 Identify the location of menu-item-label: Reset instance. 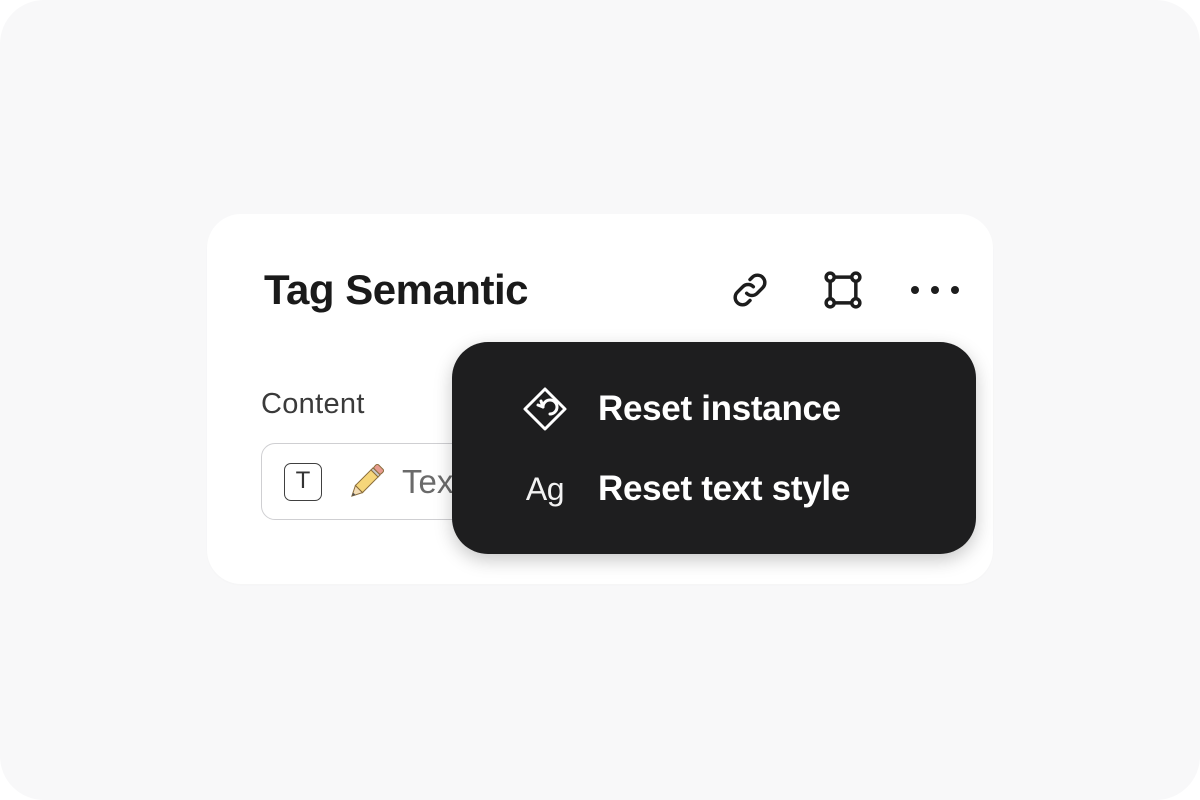
(719, 408).